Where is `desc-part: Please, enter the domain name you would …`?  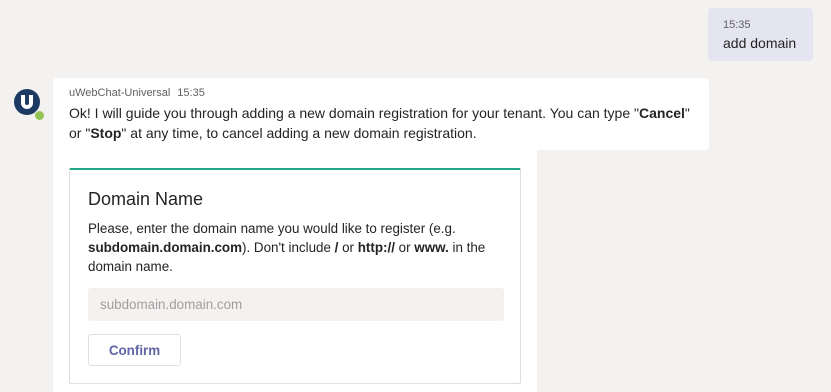
desc-part: Please, enter the domain name you would … is located at coordinates (272, 228).